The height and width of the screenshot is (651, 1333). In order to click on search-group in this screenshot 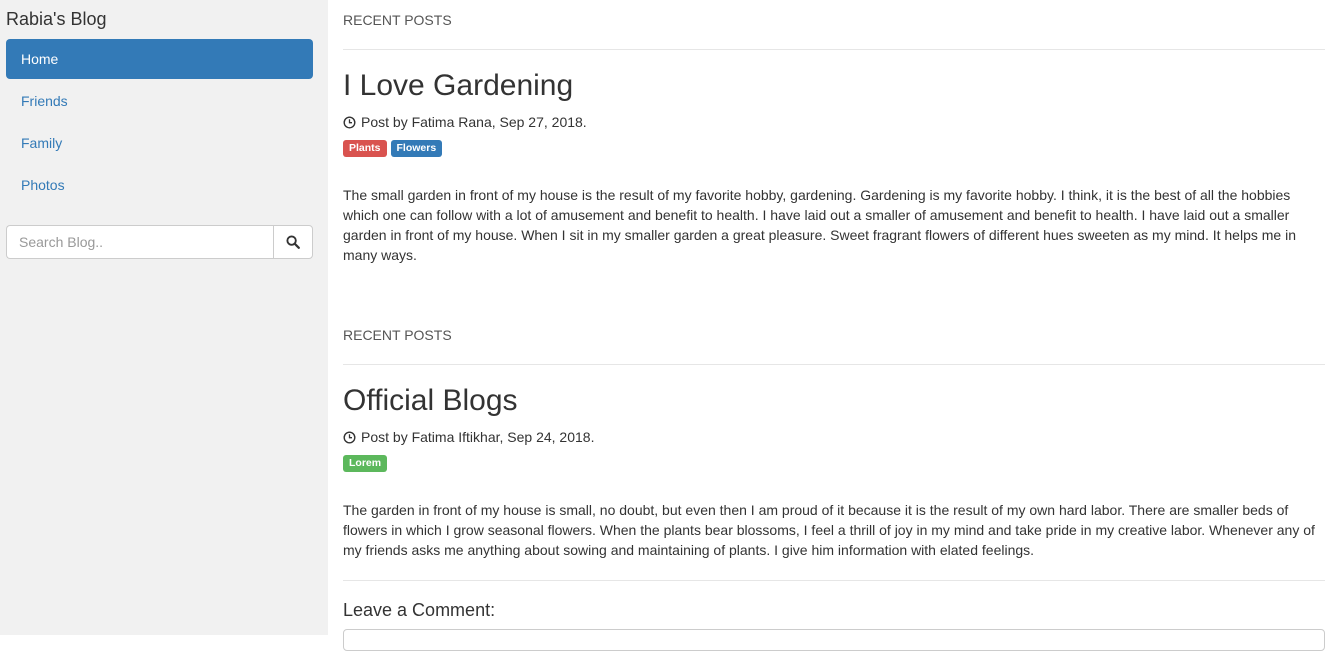, I will do `click(159, 242)`.